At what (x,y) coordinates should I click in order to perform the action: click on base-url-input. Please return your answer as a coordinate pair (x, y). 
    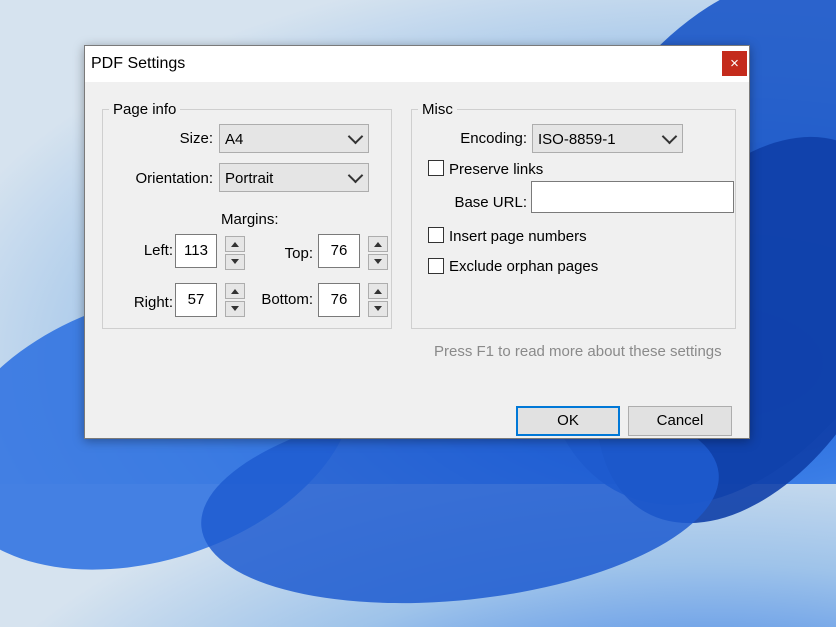
    Looking at the image, I should click on (632, 197).